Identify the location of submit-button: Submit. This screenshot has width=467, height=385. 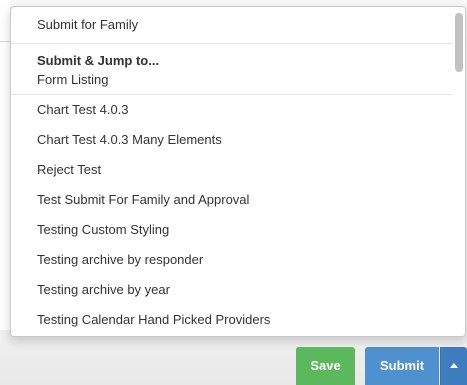
(402, 366).